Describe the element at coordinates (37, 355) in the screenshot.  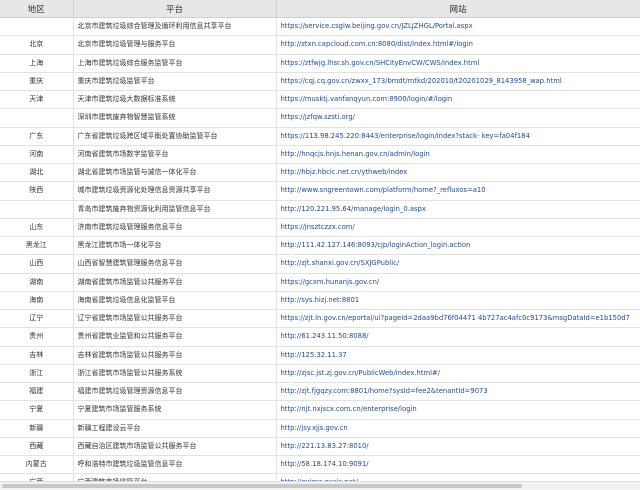
I see `region-cell: 吉林` at that location.